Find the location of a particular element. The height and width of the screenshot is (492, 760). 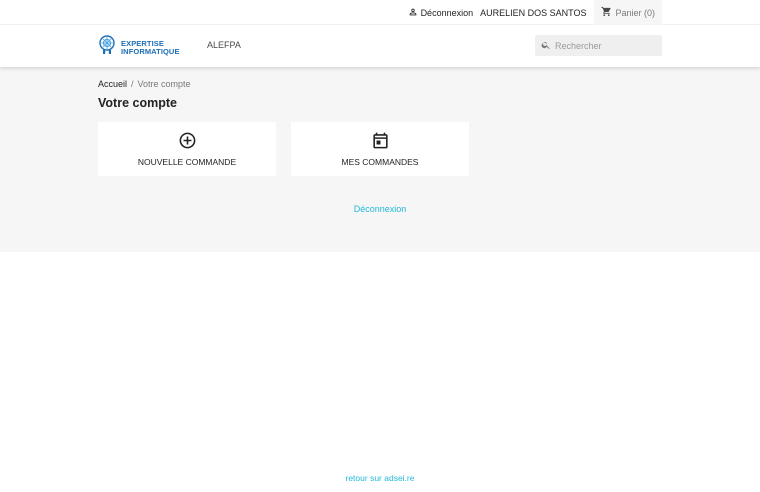

breadcrumb-current: Votre compte is located at coordinates (164, 84).